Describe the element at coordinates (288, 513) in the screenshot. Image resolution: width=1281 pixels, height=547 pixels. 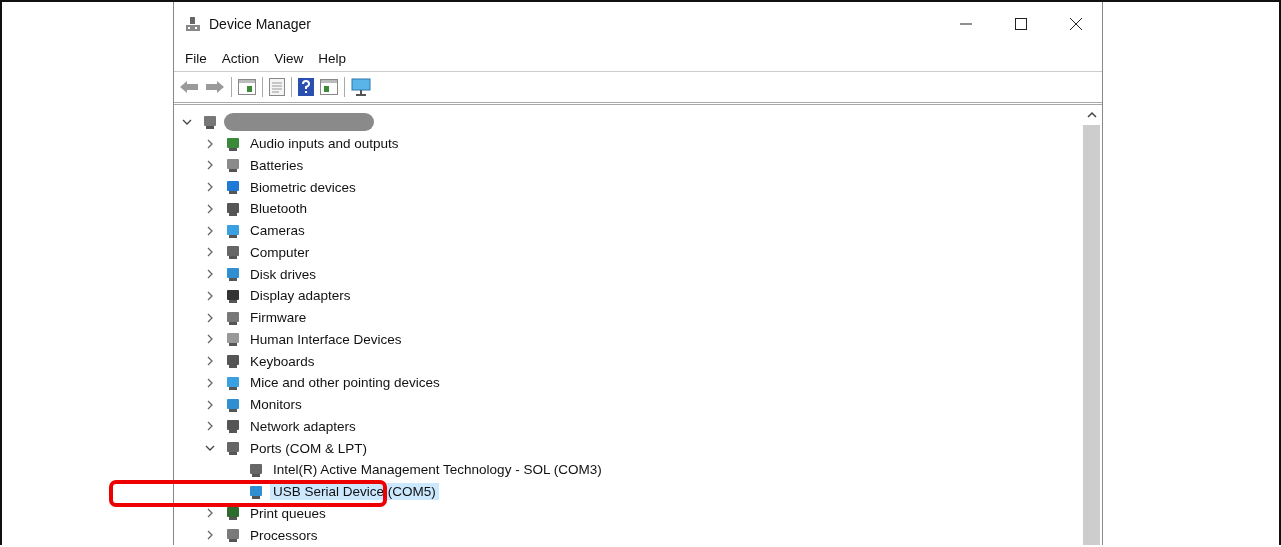
I see `tree-item: Print queues` at that location.